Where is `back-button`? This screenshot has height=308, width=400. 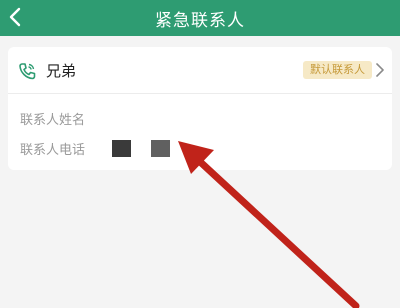 back-button is located at coordinates (15, 17).